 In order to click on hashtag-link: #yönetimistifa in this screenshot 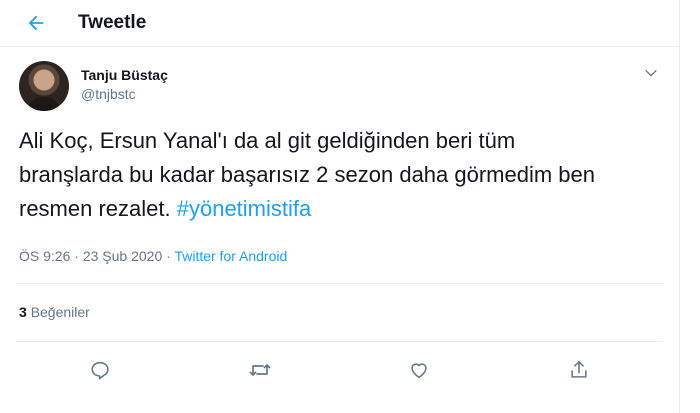, I will do `click(244, 208)`.